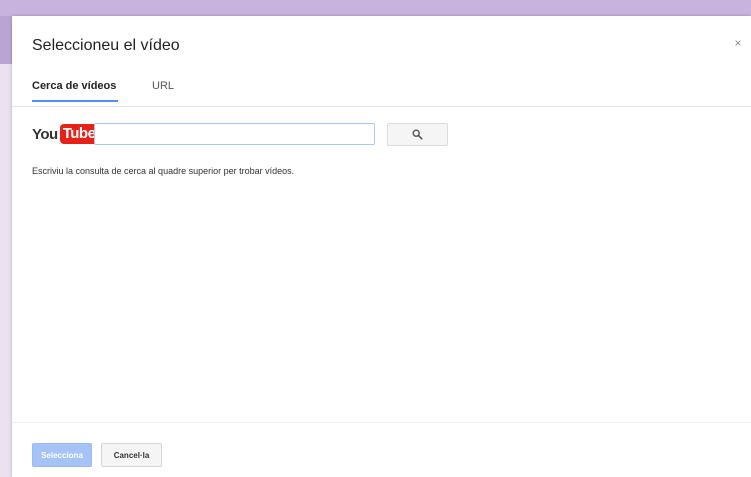 This screenshot has width=751, height=477. What do you see at coordinates (79, 134) in the screenshot?
I see `youtube-logo-tube: Tube` at bounding box center [79, 134].